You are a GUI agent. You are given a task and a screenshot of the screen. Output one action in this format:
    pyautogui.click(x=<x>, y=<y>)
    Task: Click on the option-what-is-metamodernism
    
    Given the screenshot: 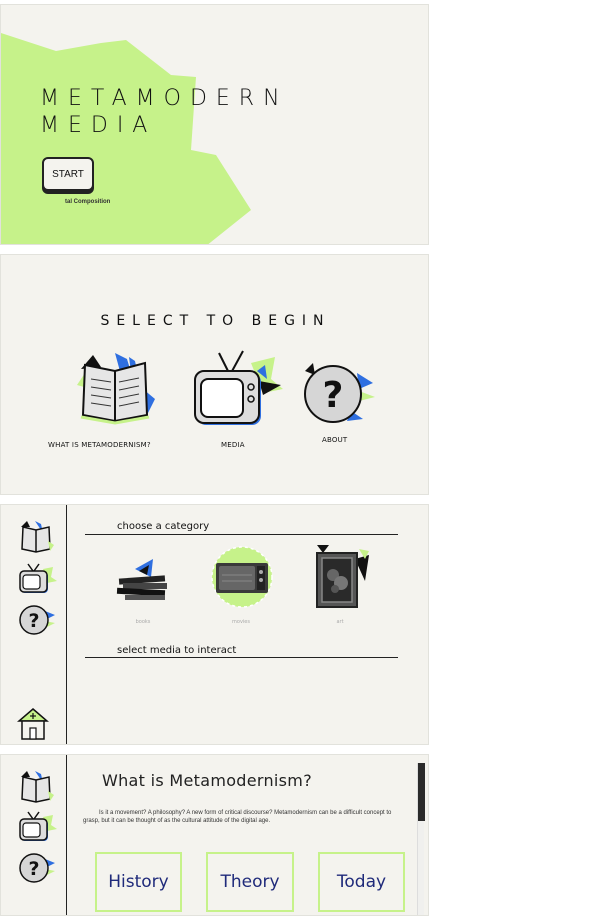 What is the action you would take?
    pyautogui.click(x=116, y=388)
    